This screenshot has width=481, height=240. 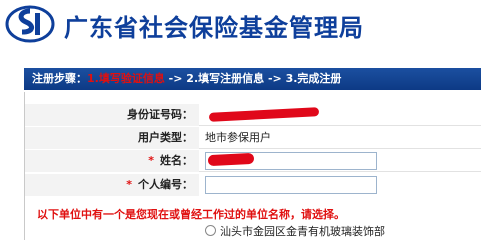 I want to click on unit-option-label: 汕头市金园区金青有机玻璃装饰部, so click(x=302, y=231).